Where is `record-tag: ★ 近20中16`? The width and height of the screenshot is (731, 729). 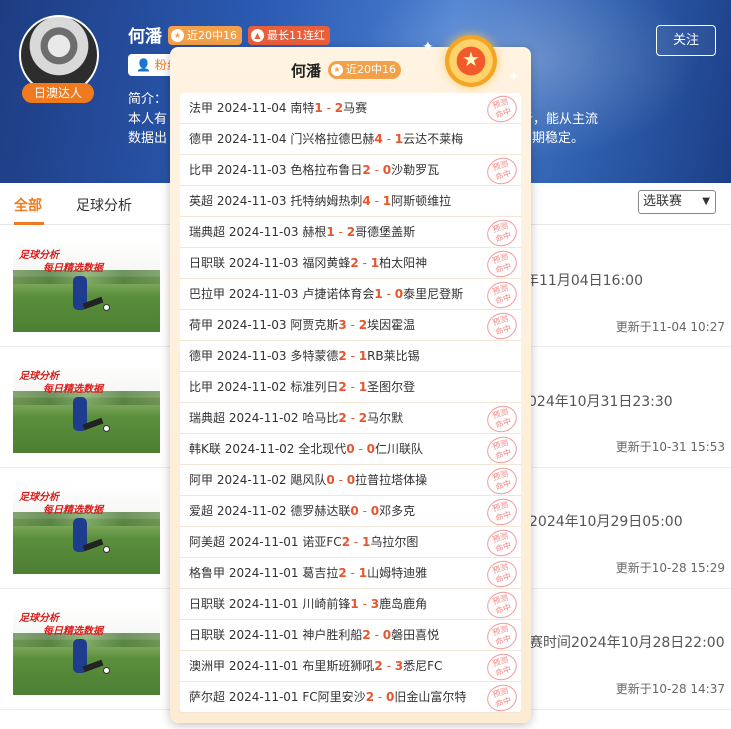
record-tag: ★ 近20中16 is located at coordinates (205, 35).